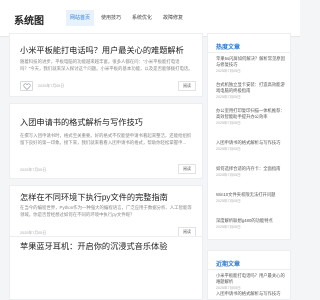 The image size is (320, 300). I want to click on hot-article-title: 台式机独立显卡安装：打造高效能游戏电脑的终极指南, so click(251, 88).